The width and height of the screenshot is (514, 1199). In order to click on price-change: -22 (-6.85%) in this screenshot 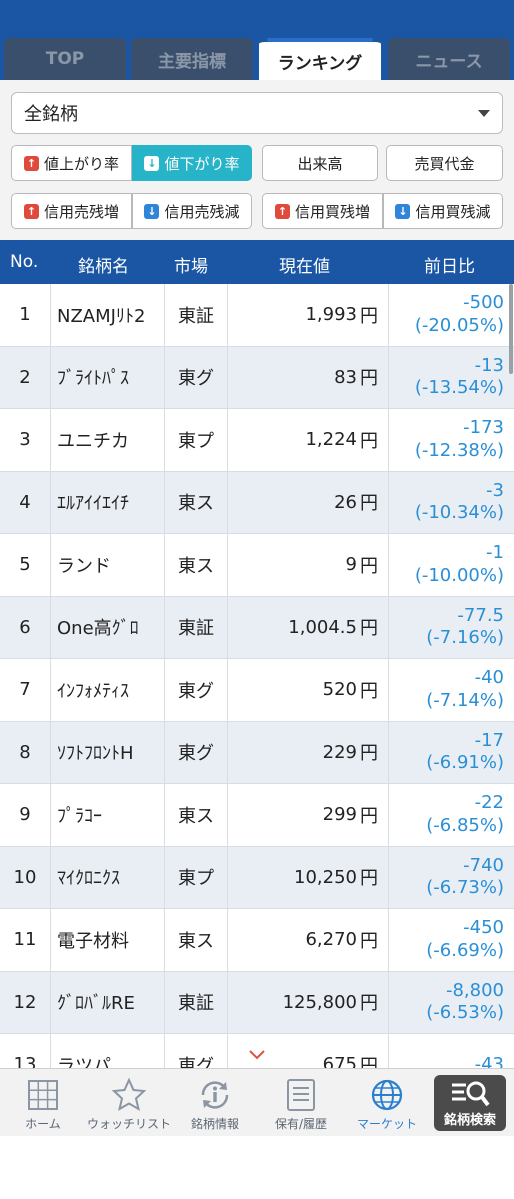, I will do `click(451, 815)`.